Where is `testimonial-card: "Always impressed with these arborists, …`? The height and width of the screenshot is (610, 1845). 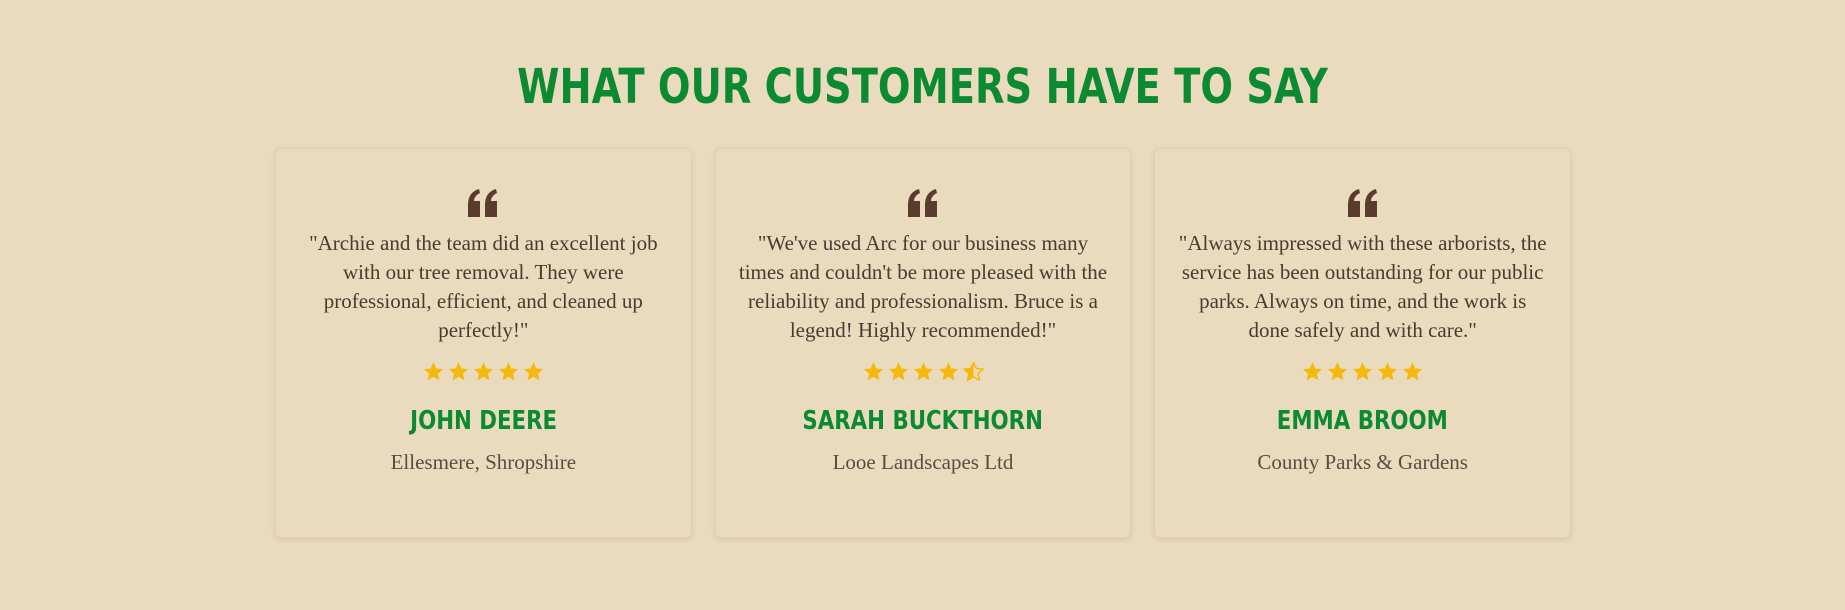 testimonial-card: "Always impressed with these arborists, … is located at coordinates (1363, 343).